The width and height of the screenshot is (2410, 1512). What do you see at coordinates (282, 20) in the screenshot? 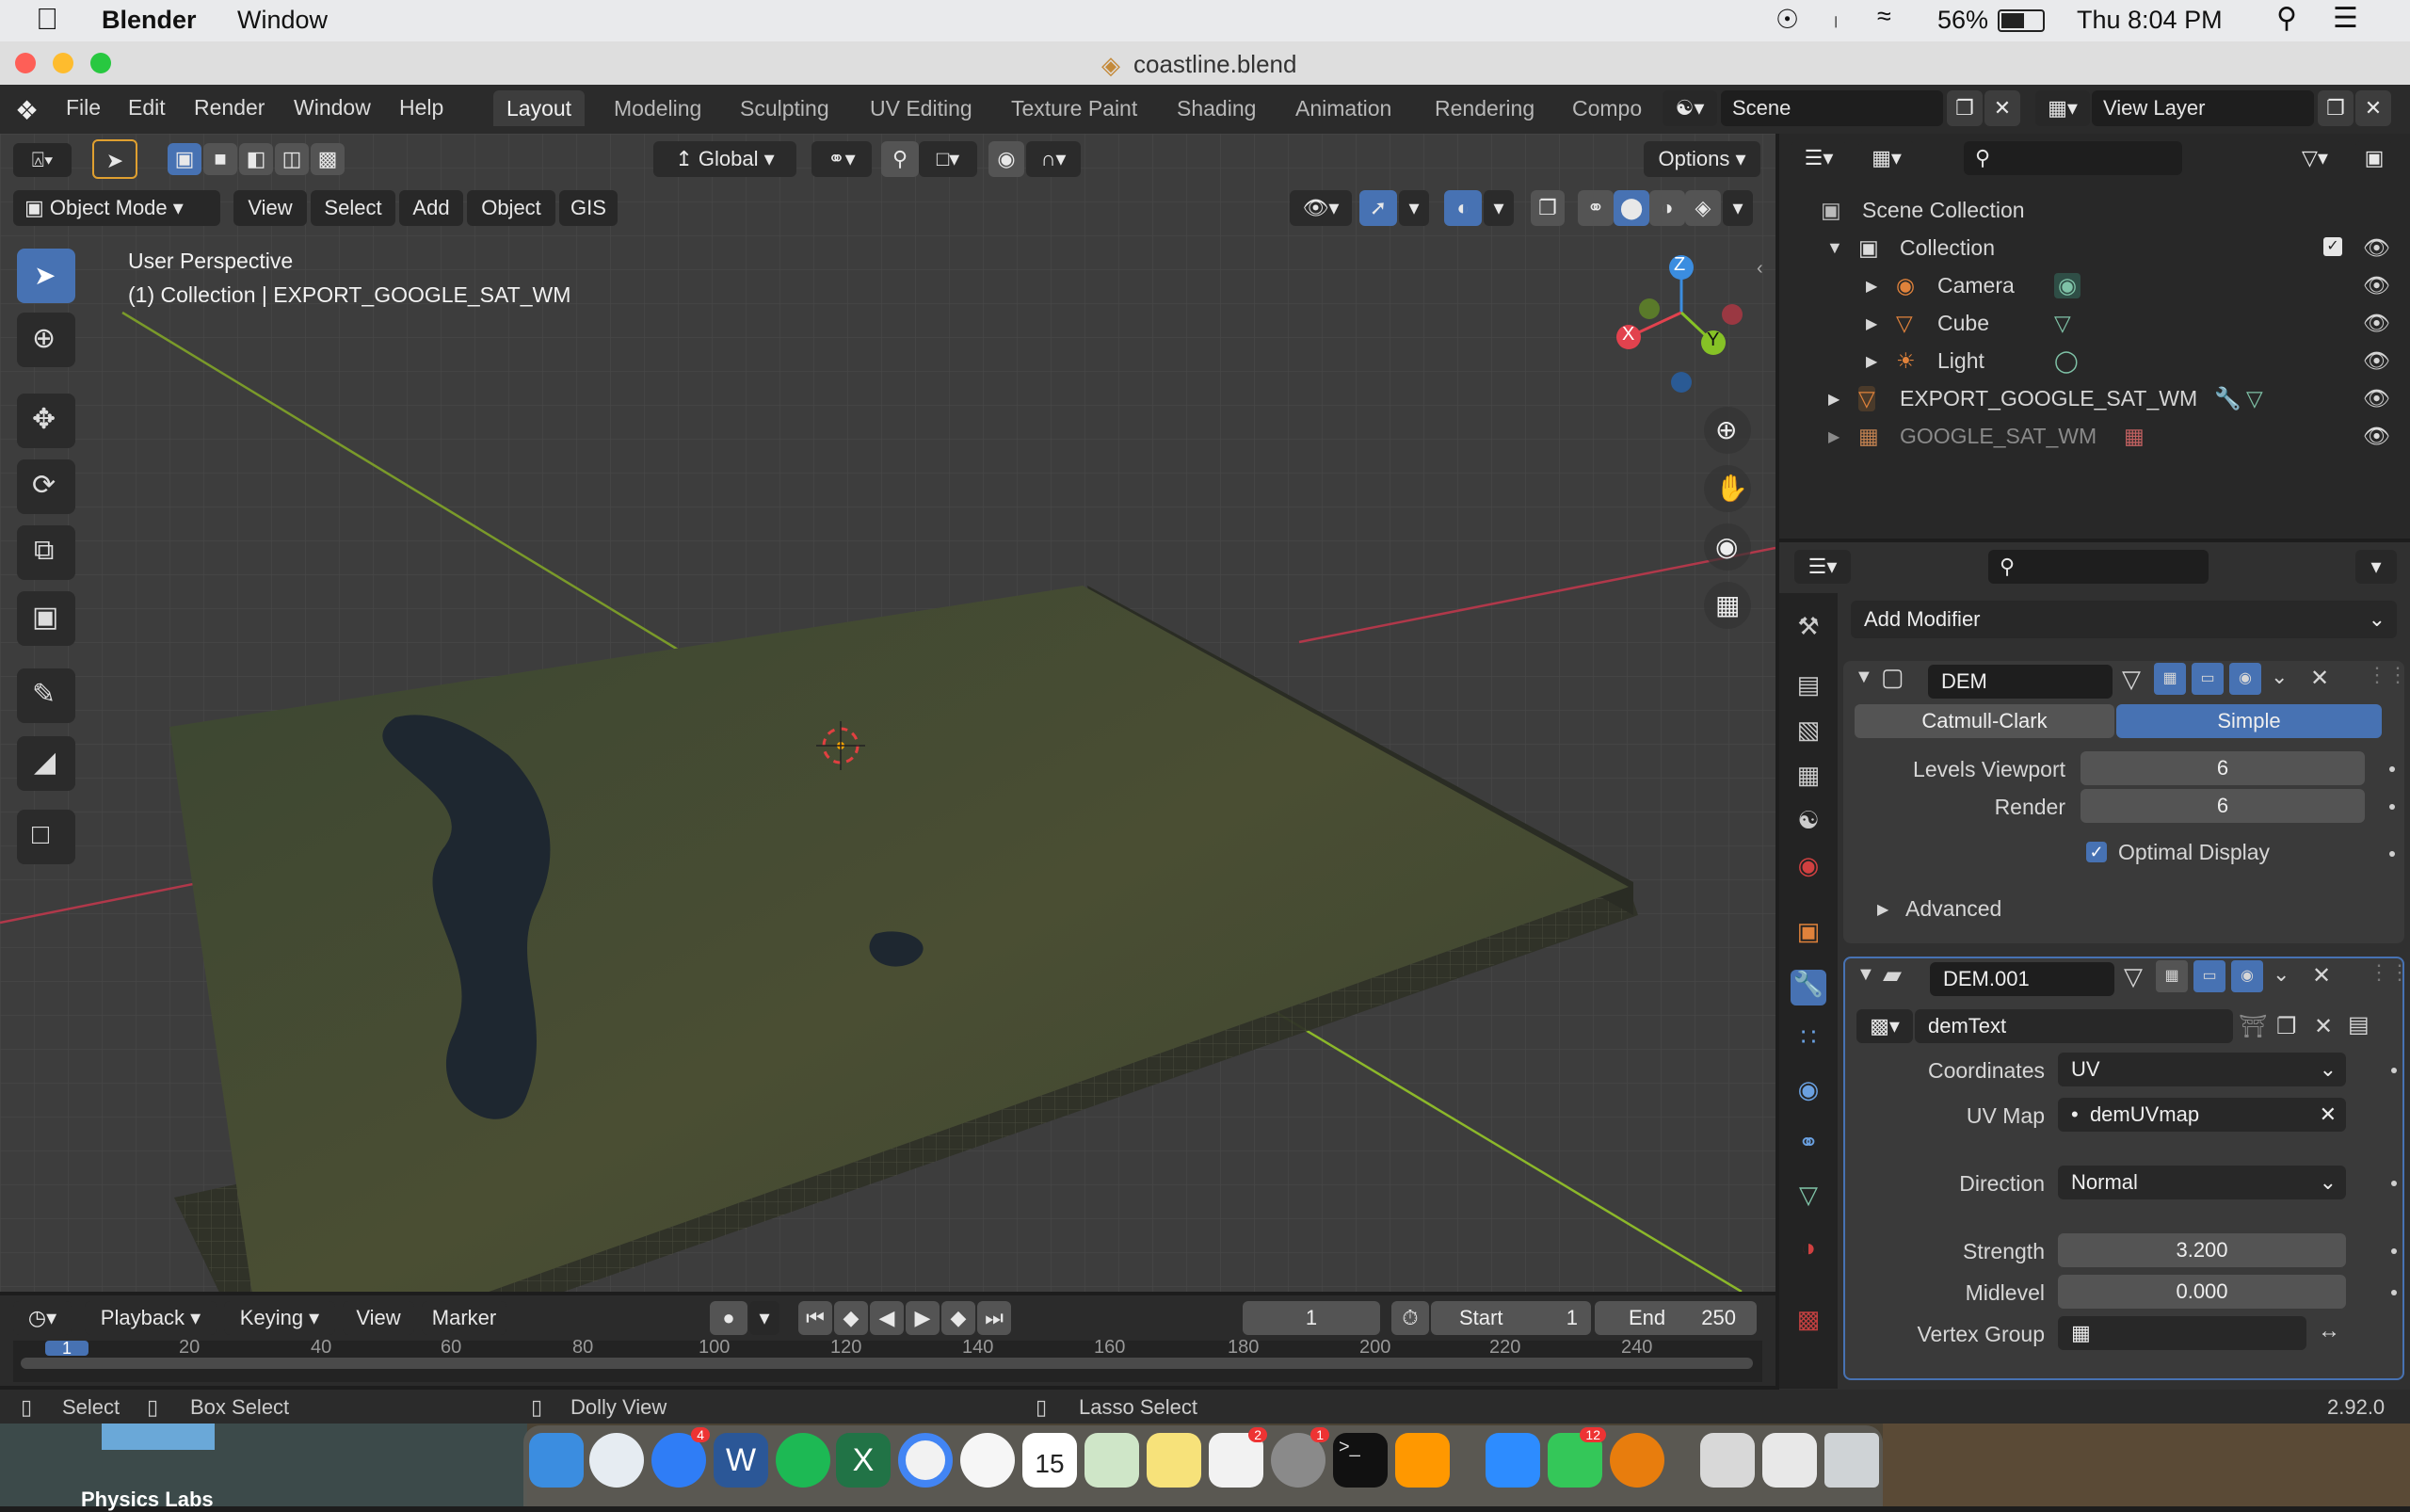
I see `window-menu: Window` at bounding box center [282, 20].